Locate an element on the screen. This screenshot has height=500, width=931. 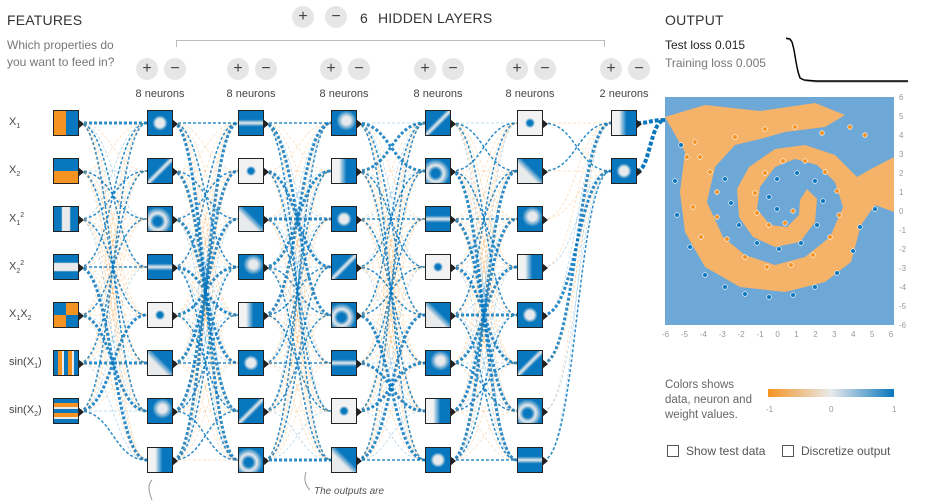
discretize-output-label: Discretize output is located at coordinates (845, 451).